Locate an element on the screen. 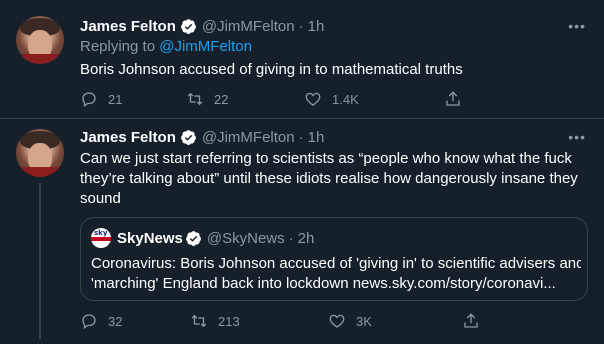  retweet-button: 22 is located at coordinates (245, 99).